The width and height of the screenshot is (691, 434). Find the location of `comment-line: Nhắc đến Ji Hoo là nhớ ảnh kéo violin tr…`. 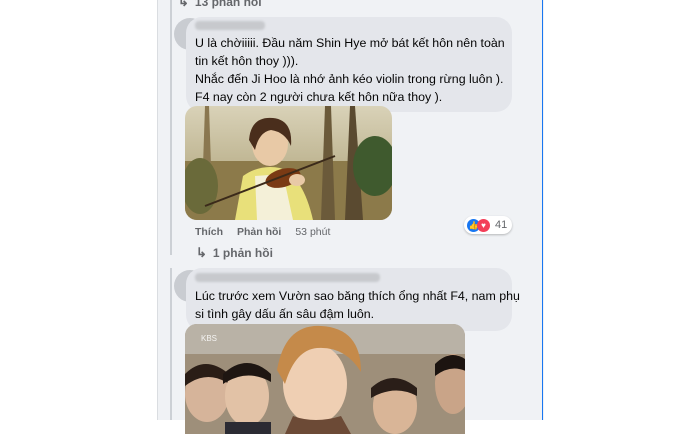

comment-line: Nhắc đến Ji Hoo là nhớ ảnh kéo violin tr… is located at coordinates (349, 79).